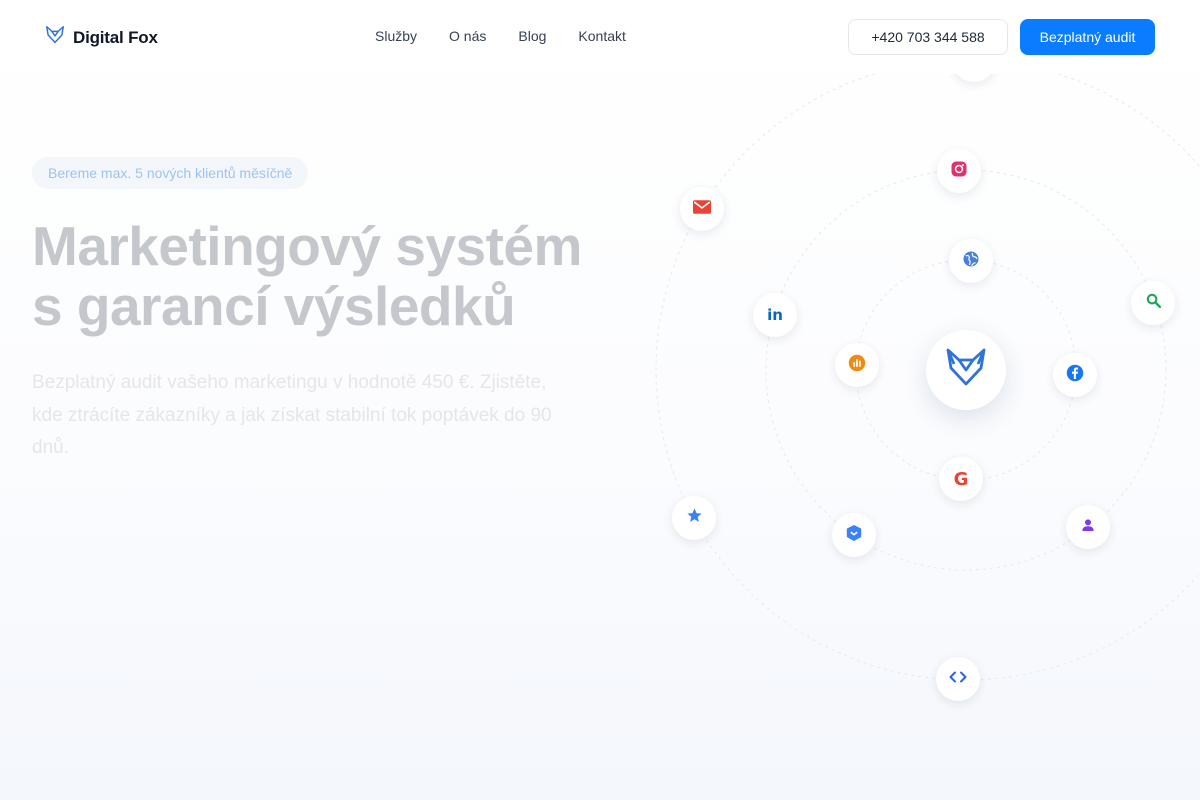 This screenshot has width=1200, height=800. I want to click on hero-title: Marketingový systém s garancí výsledků, so click(352, 276).